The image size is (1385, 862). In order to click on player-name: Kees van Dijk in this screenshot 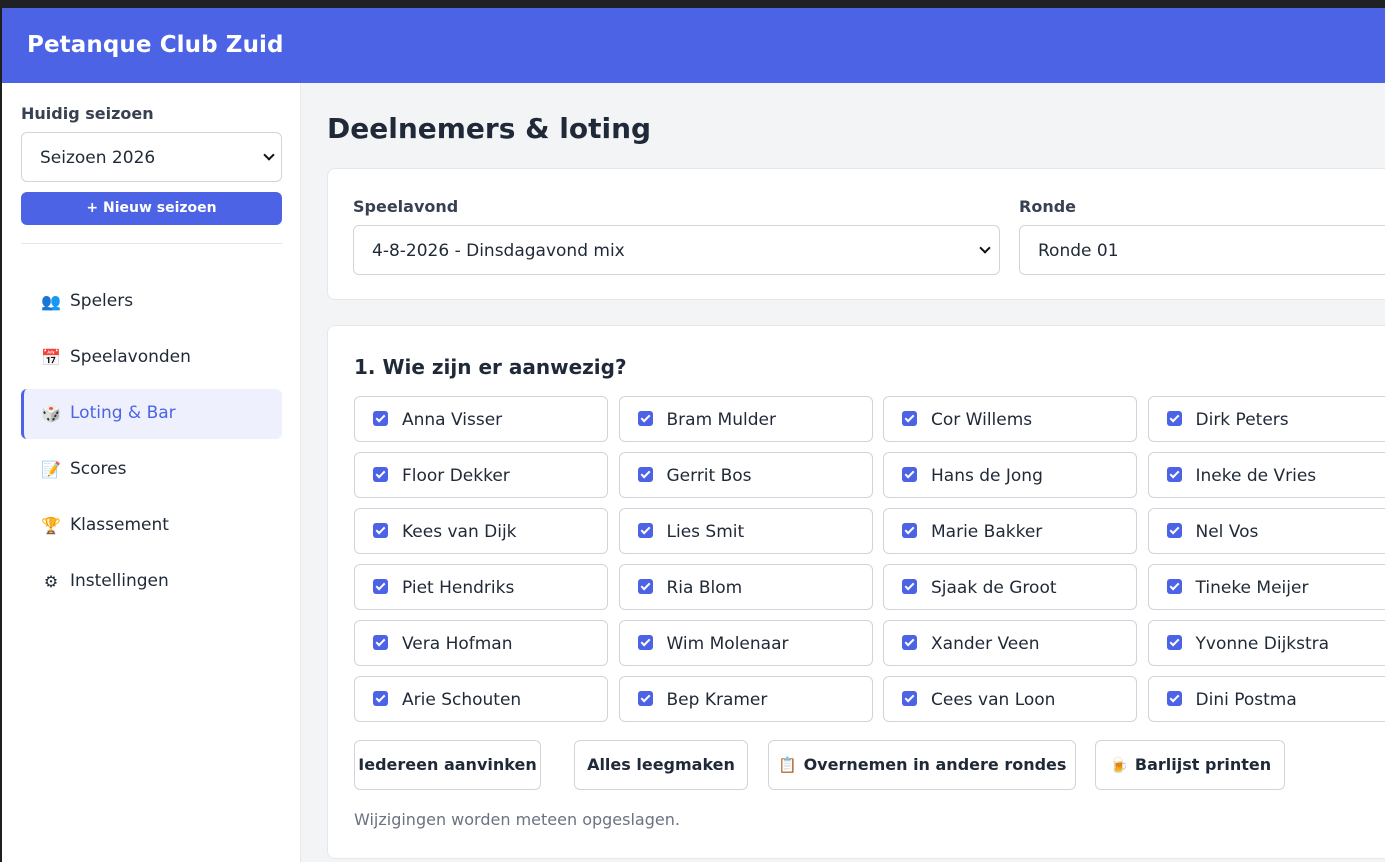, I will do `click(459, 532)`.